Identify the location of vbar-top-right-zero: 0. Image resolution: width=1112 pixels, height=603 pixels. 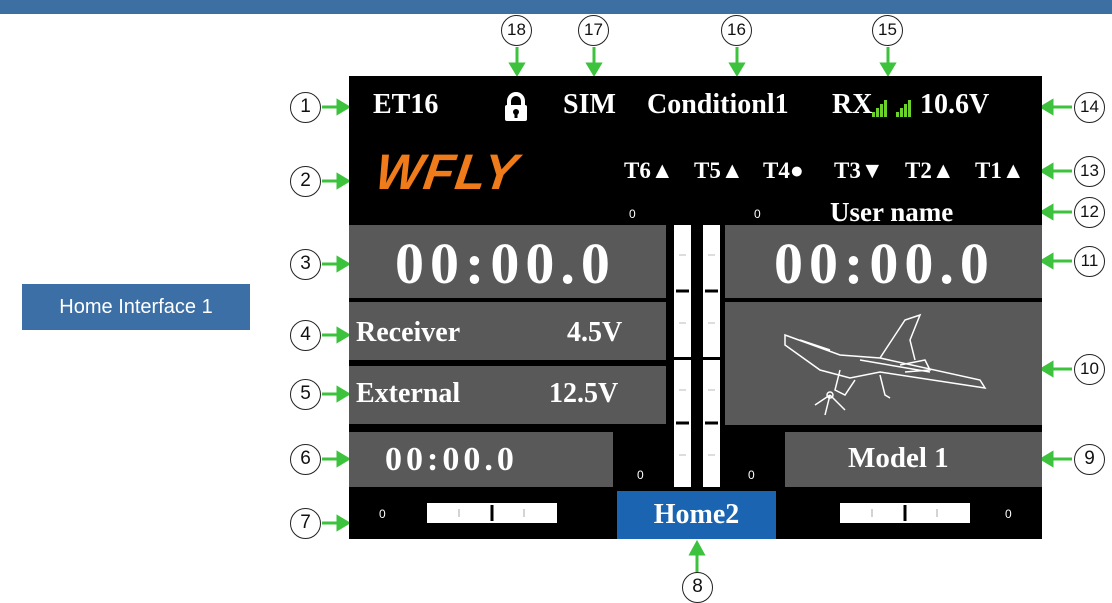
(757, 214).